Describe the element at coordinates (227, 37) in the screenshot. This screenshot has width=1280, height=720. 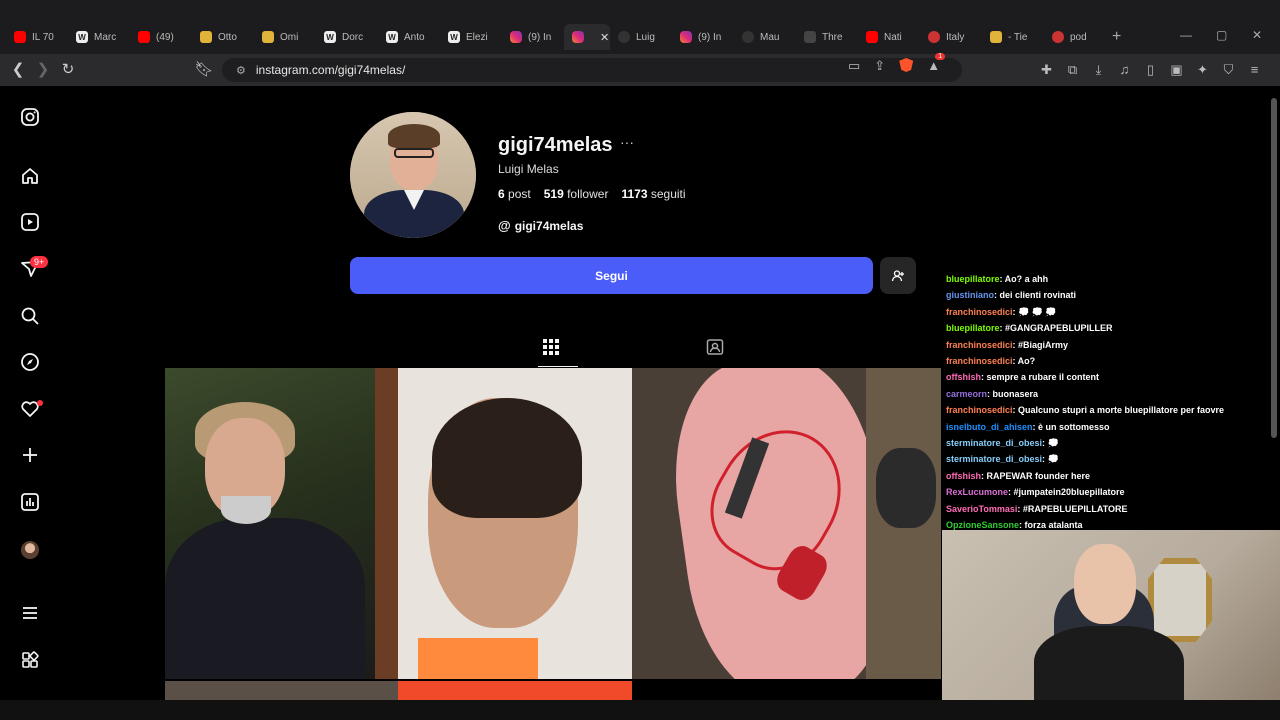
I see `tab-title: Otto` at that location.